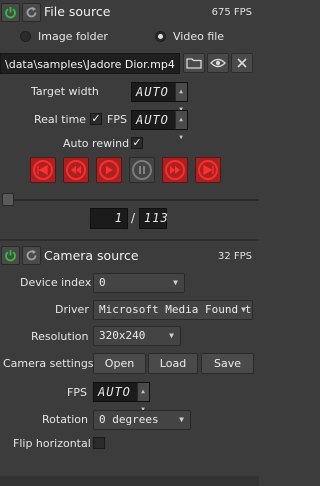  What do you see at coordinates (129, 240) in the screenshot?
I see `panel-divider` at bounding box center [129, 240].